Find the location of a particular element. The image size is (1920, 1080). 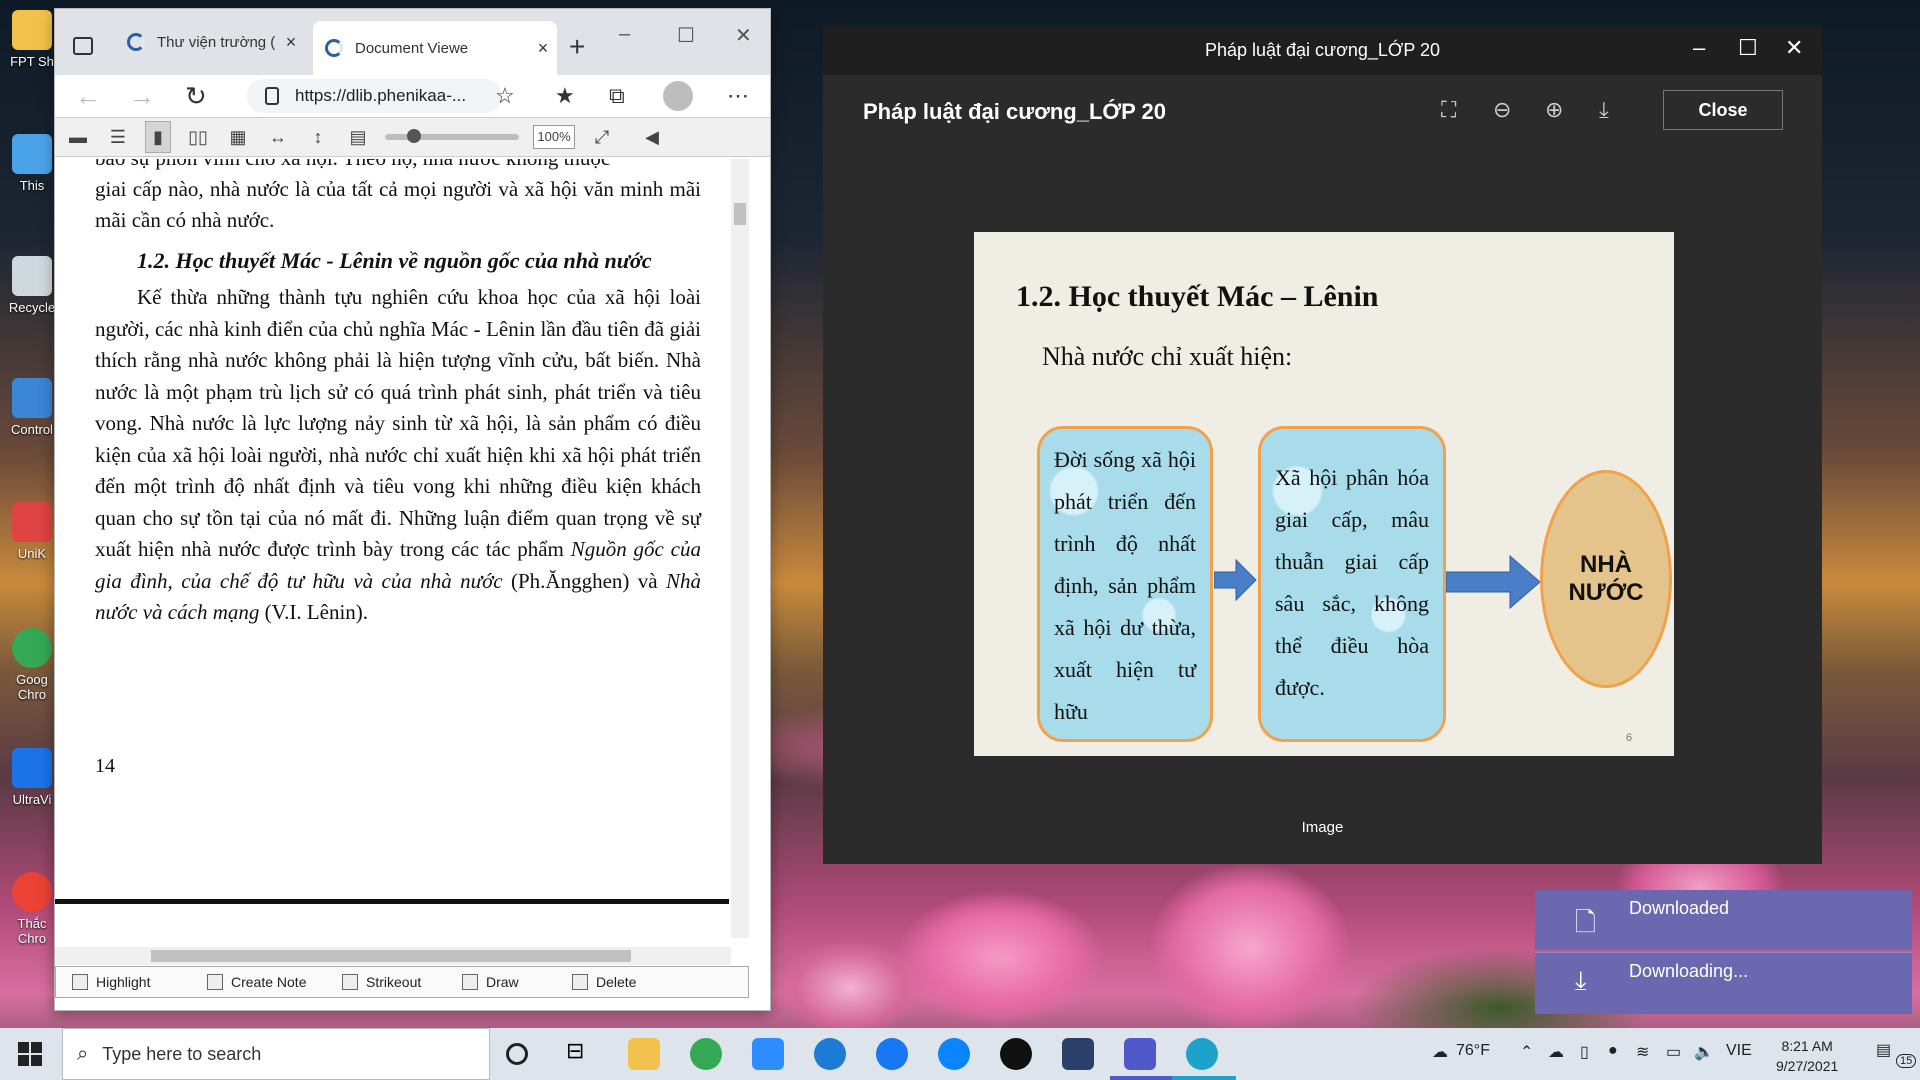

tab-document-viewer: Document Viewe × is located at coordinates (435, 48).